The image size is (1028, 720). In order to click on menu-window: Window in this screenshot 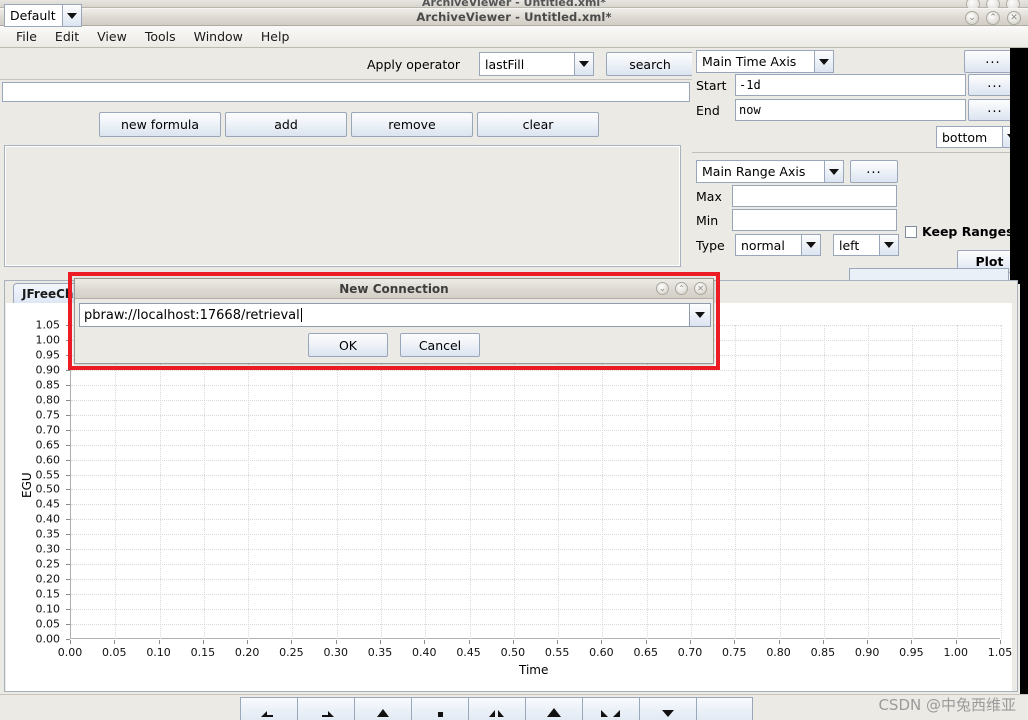, I will do `click(218, 36)`.